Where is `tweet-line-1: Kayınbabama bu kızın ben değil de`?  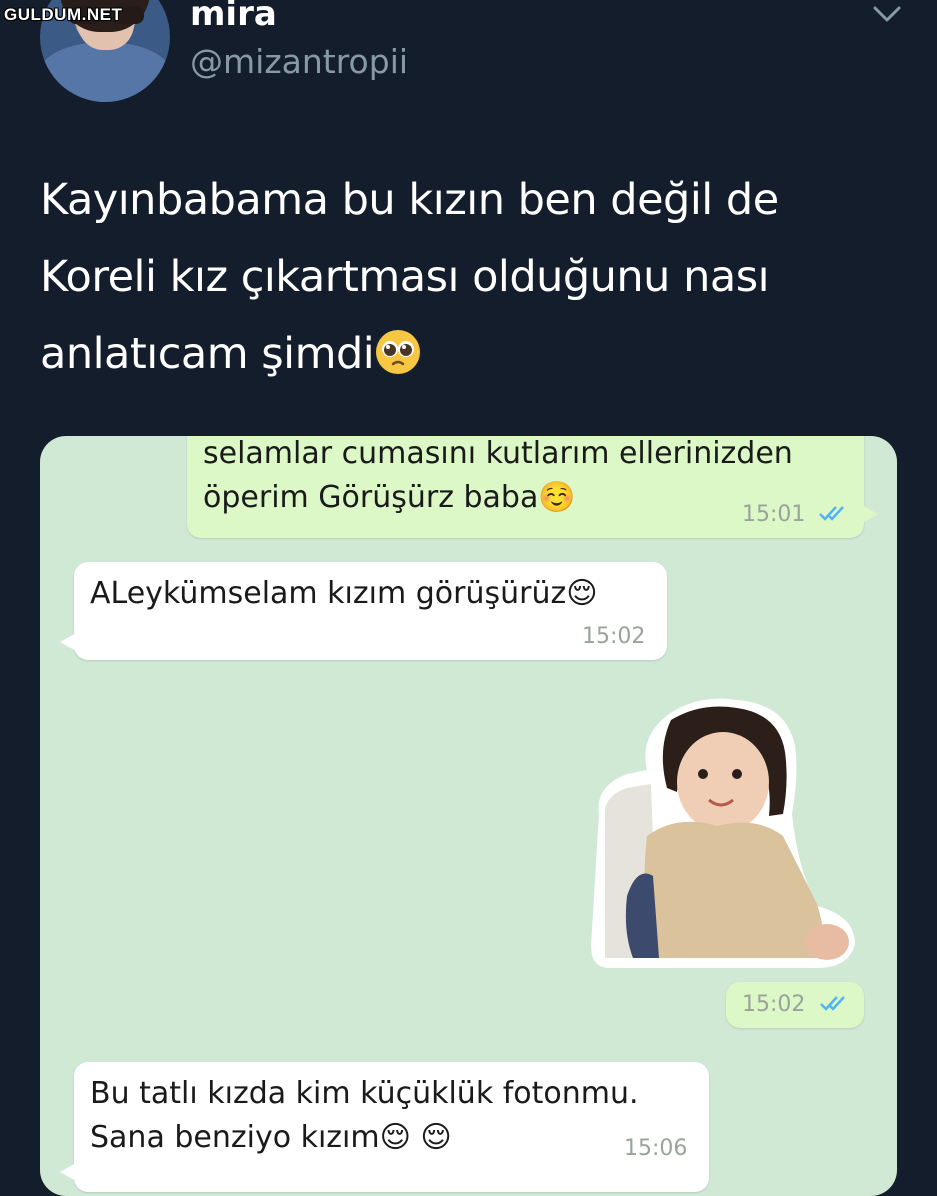 tweet-line-1: Kayınbabama bu kızın ben değil de is located at coordinates (409, 200).